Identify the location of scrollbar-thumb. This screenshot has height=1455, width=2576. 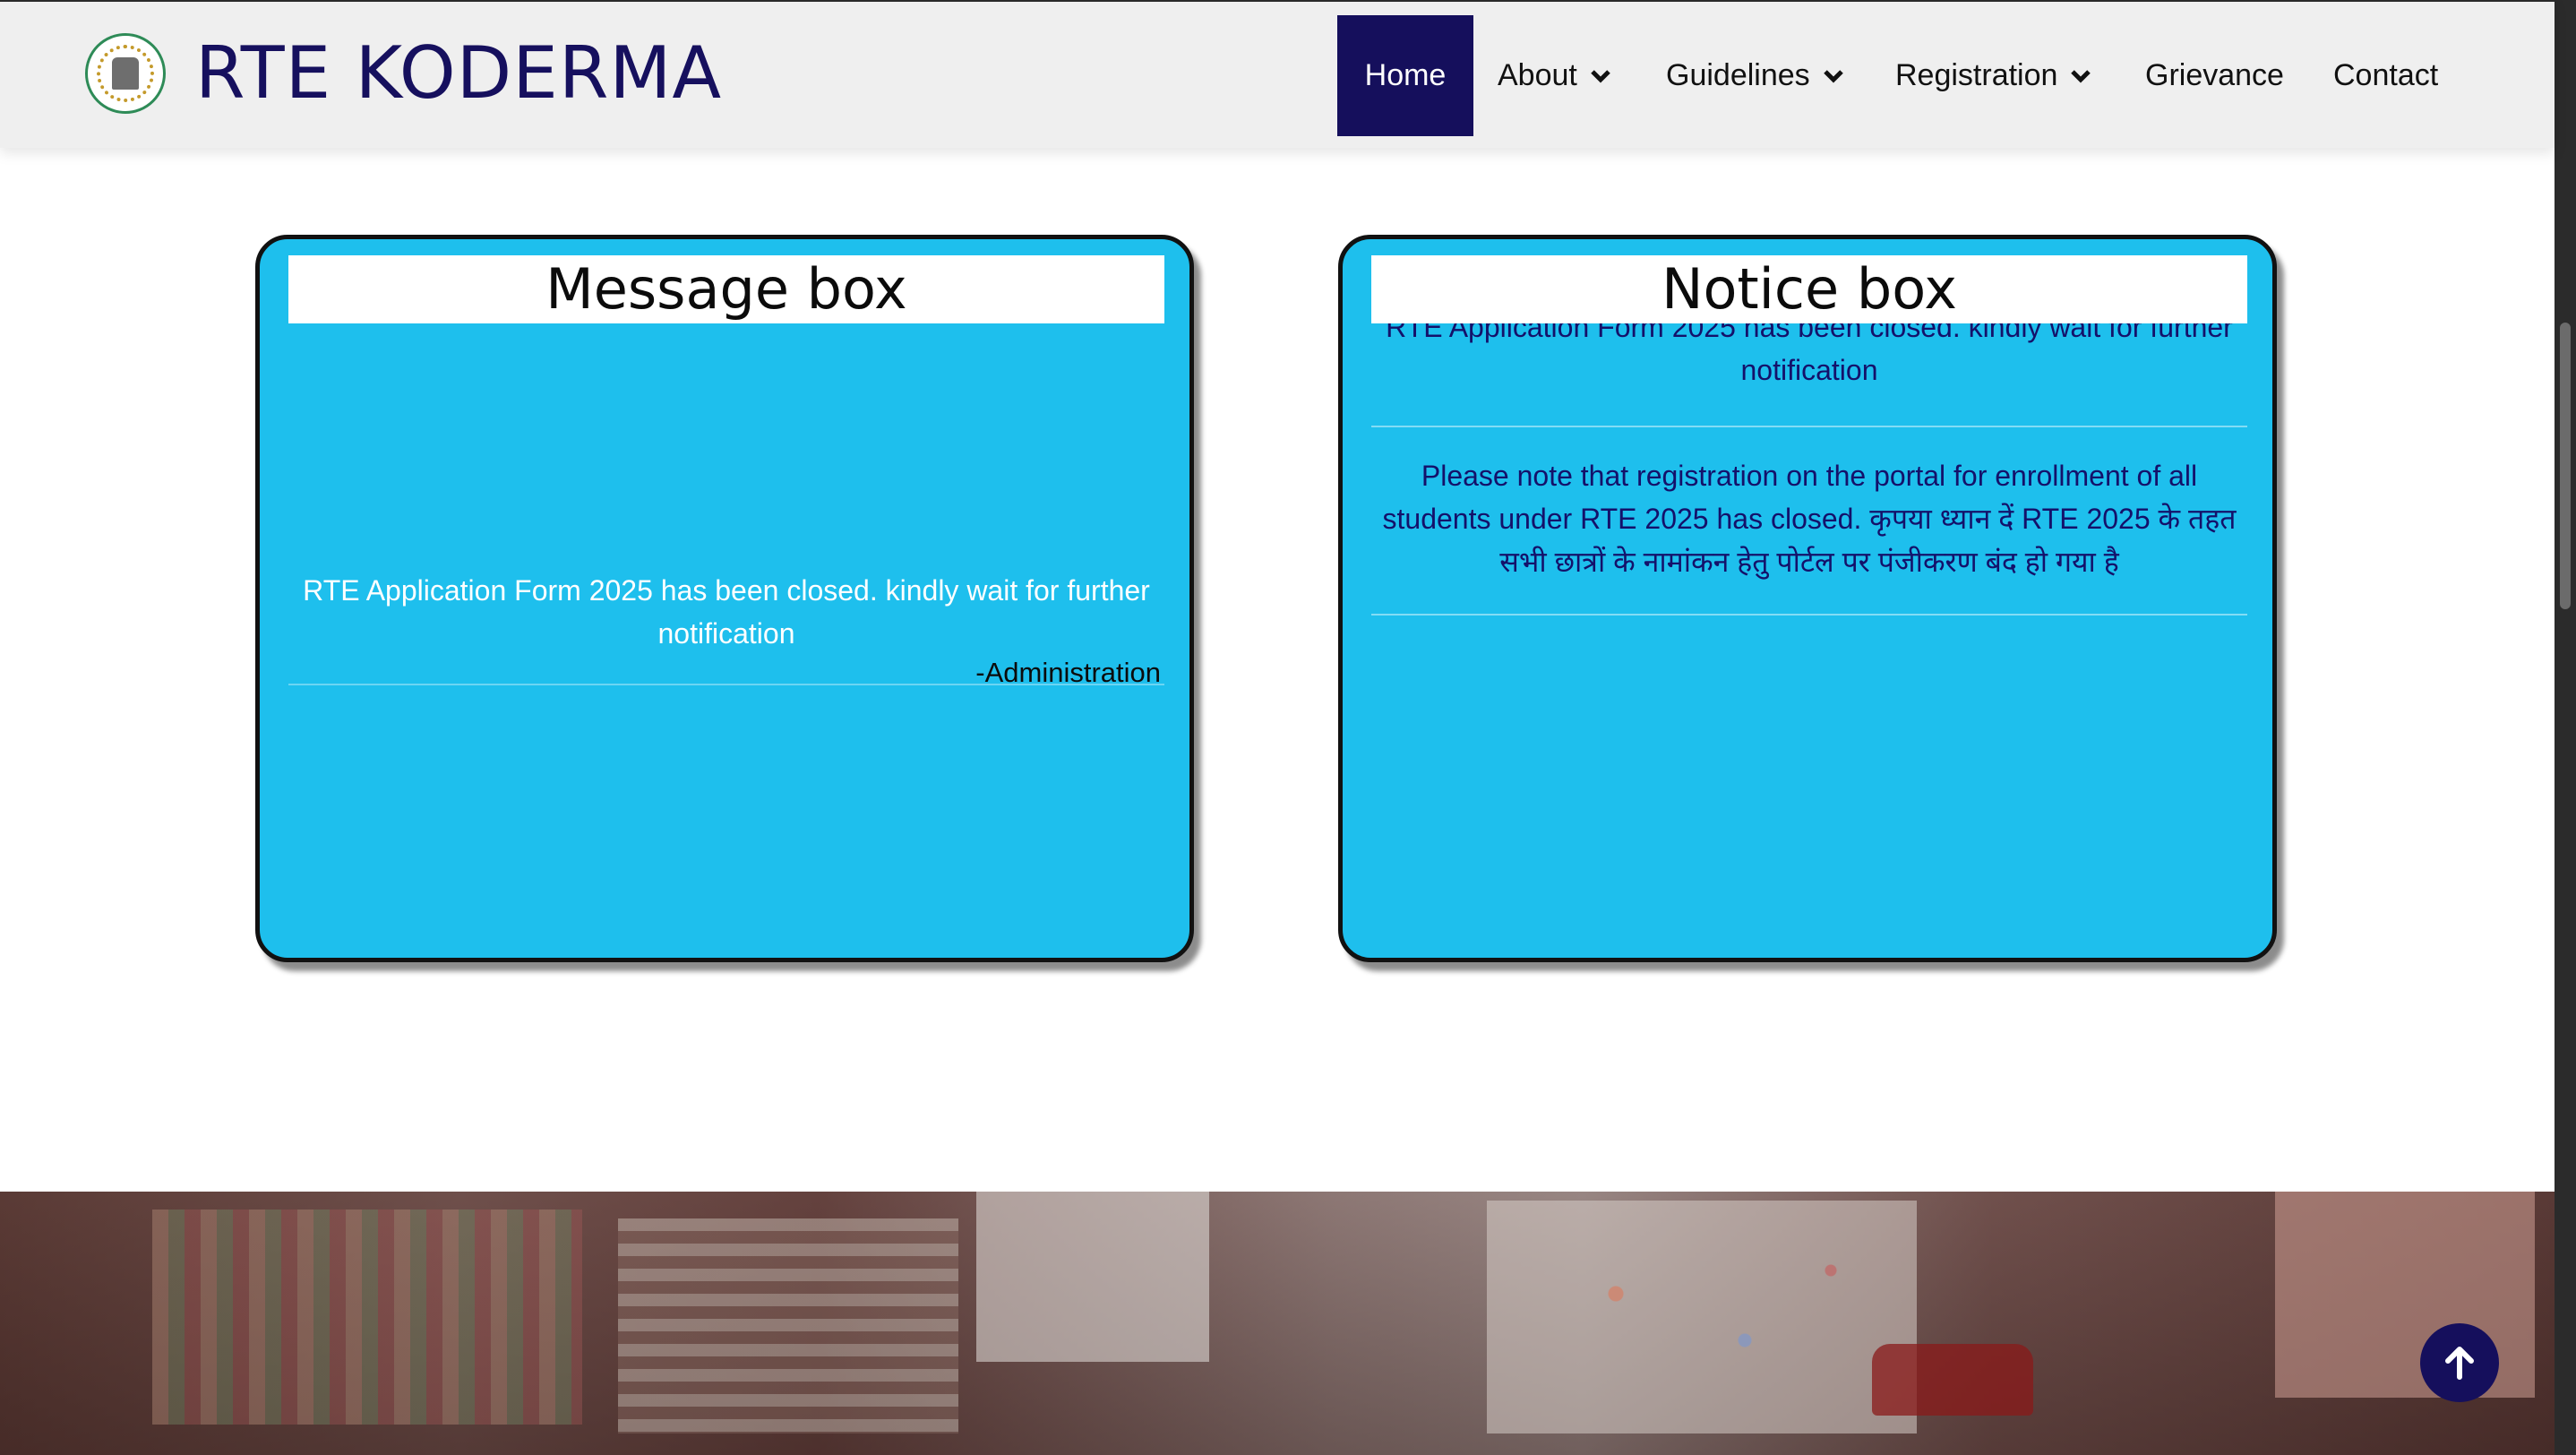
(2565, 466).